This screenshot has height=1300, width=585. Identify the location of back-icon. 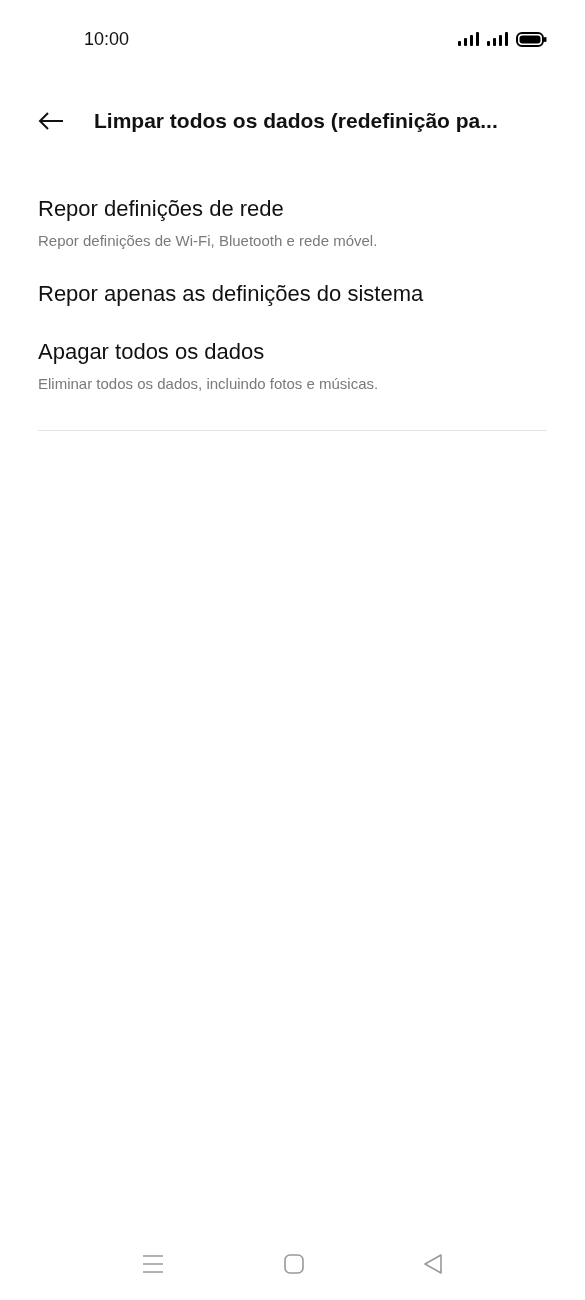
(433, 1264).